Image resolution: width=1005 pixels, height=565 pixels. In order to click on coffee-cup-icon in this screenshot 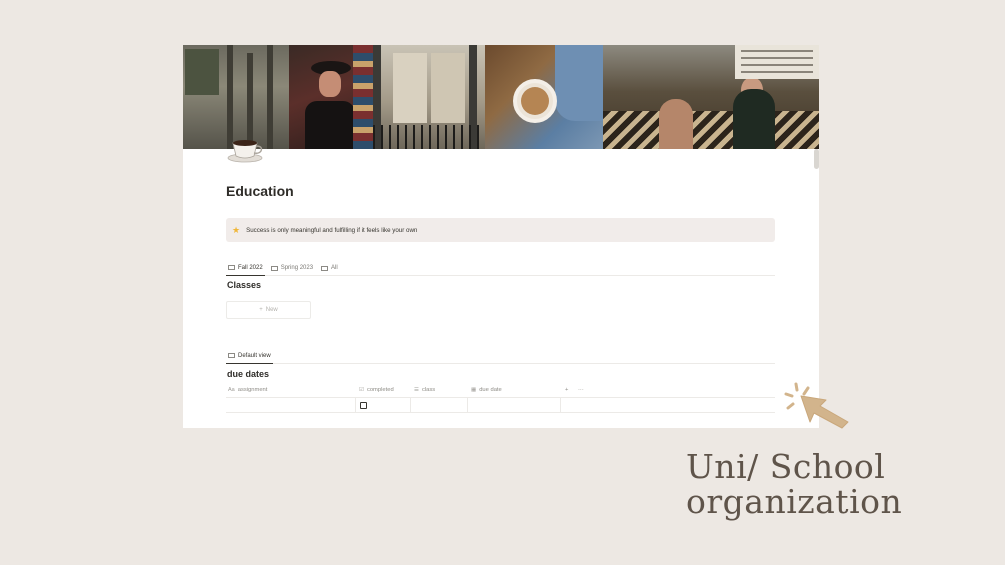, I will do `click(247, 148)`.